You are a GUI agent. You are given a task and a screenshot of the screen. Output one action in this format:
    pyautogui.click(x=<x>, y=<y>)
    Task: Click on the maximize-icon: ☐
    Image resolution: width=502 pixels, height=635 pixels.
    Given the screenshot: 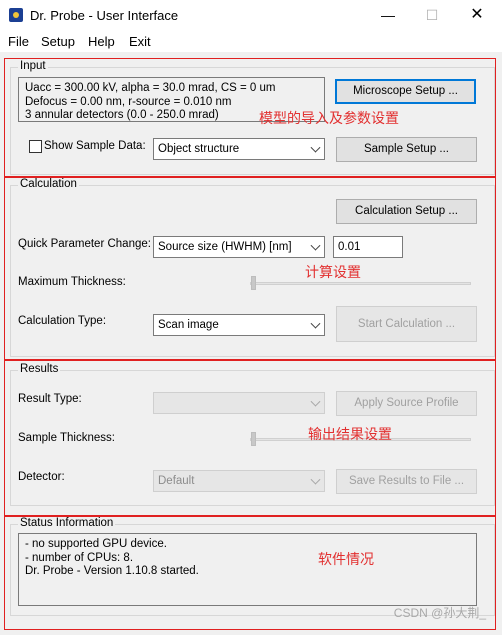 What is the action you would take?
    pyautogui.click(x=432, y=15)
    